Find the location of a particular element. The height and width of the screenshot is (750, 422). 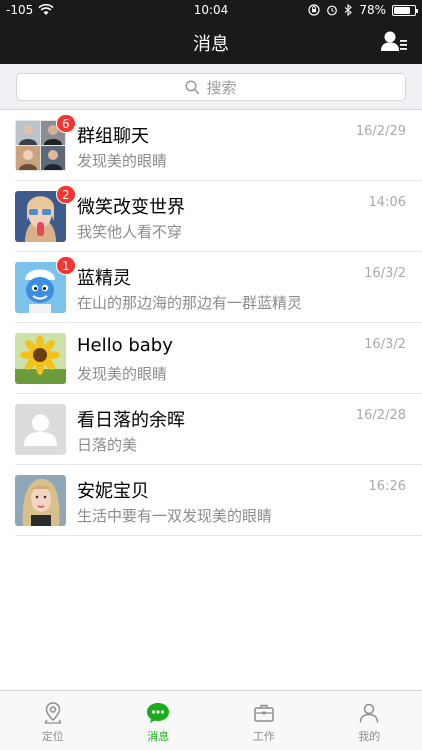

tab-label: 我的 is located at coordinates (369, 736).